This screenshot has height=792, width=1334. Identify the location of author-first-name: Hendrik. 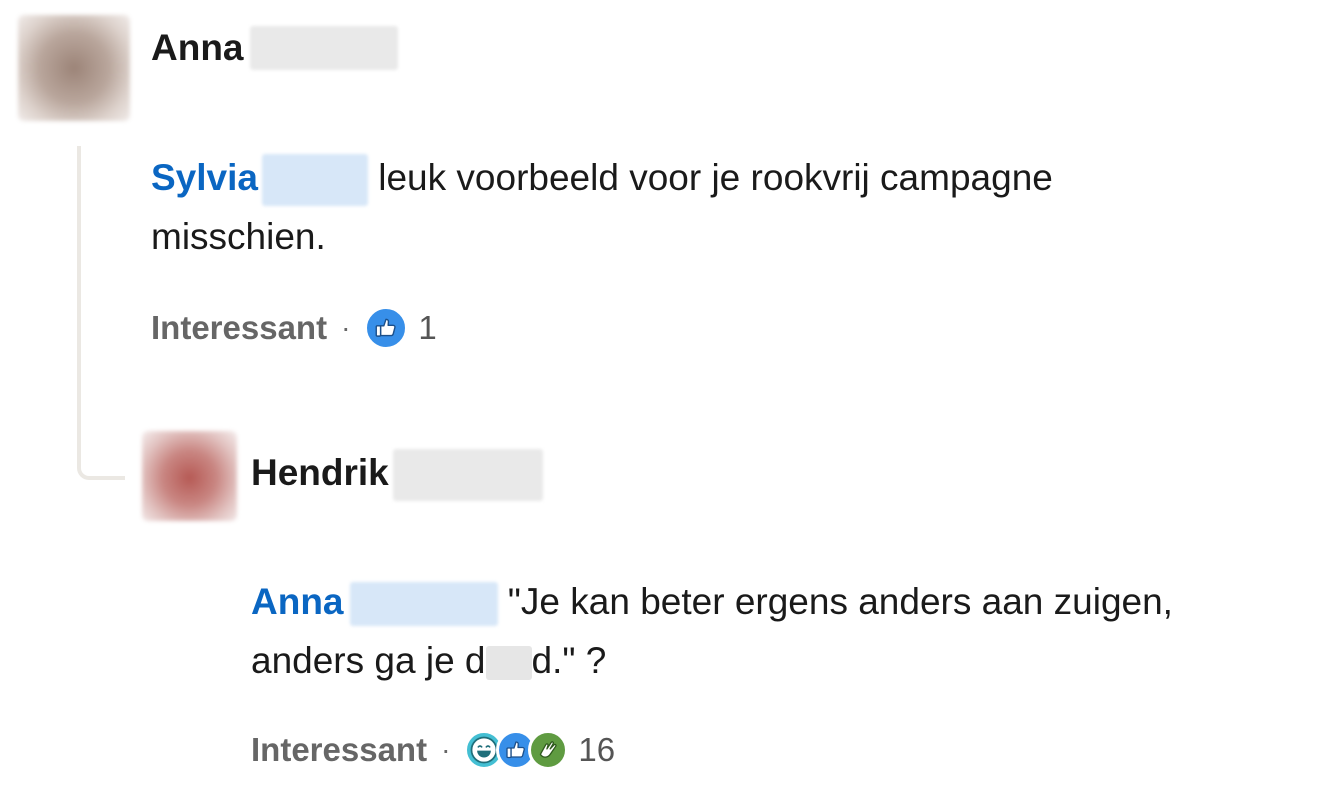
(320, 472).